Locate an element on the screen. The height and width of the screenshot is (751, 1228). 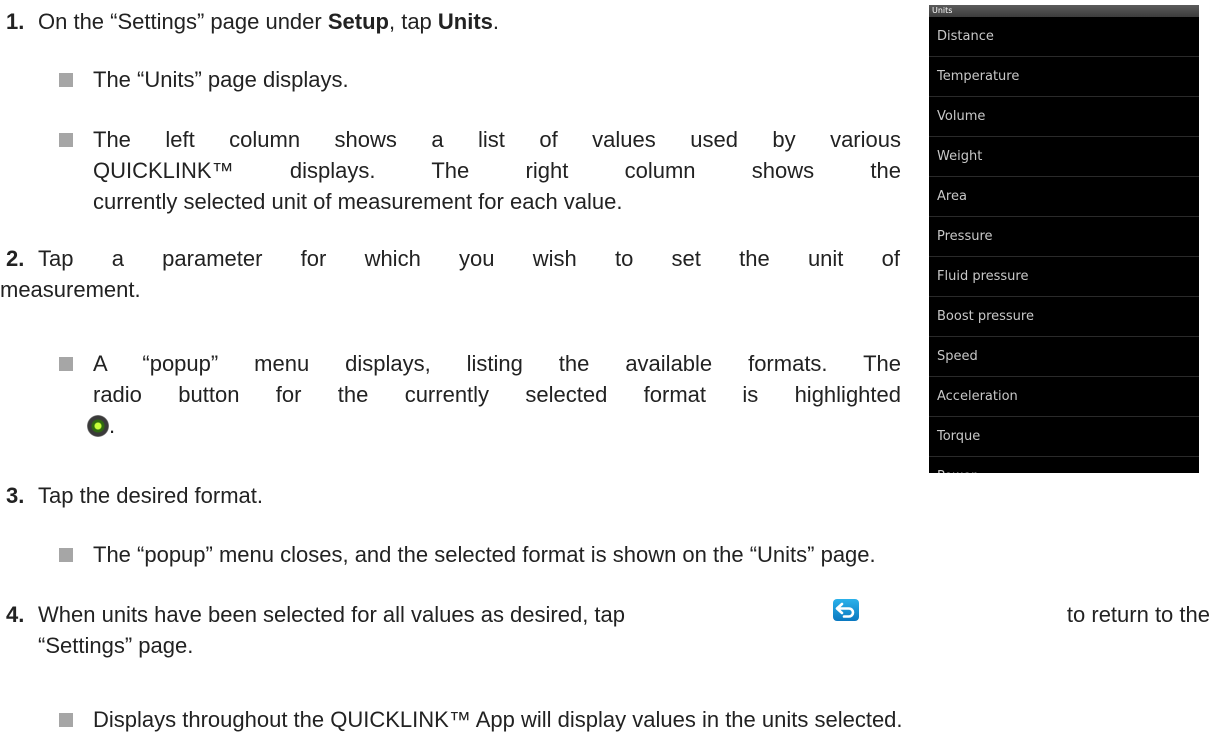
step-number: 4. is located at coordinates (15, 614).